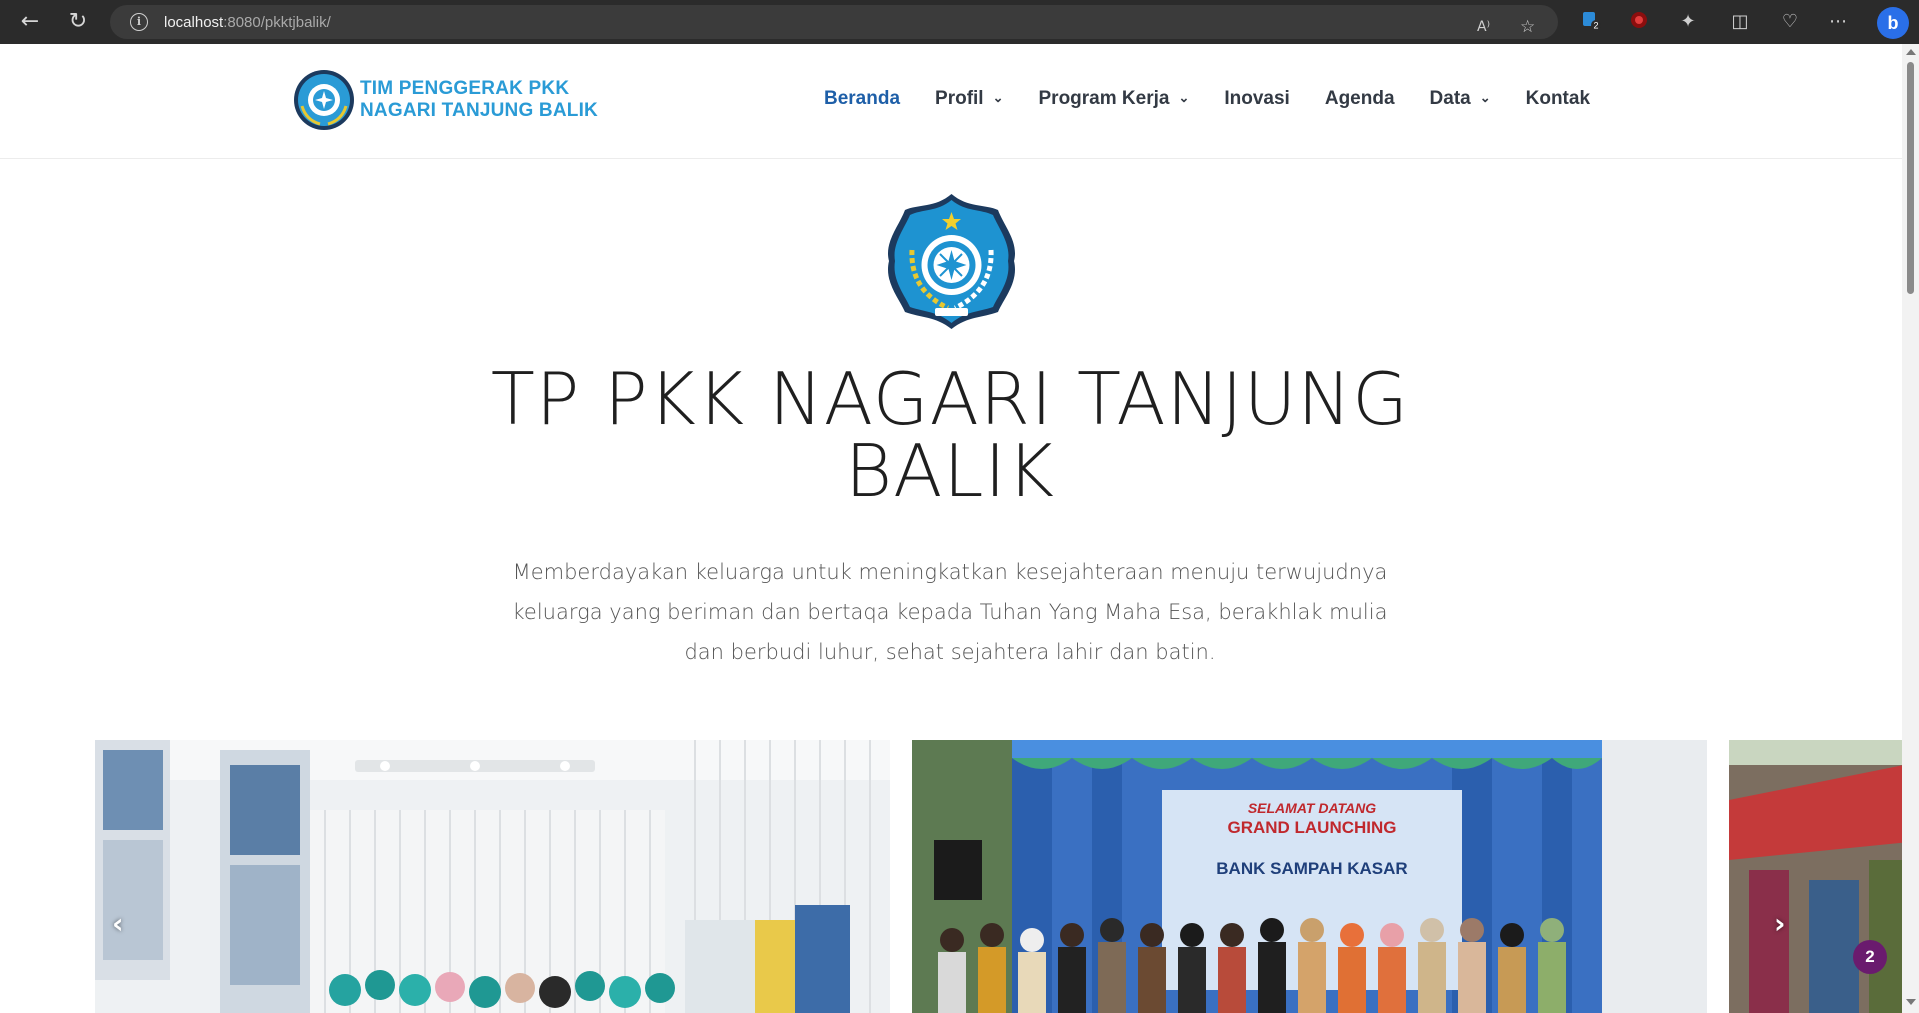 The width and height of the screenshot is (1919, 1013). What do you see at coordinates (194, 22) in the screenshot?
I see `url-host: localhost` at bounding box center [194, 22].